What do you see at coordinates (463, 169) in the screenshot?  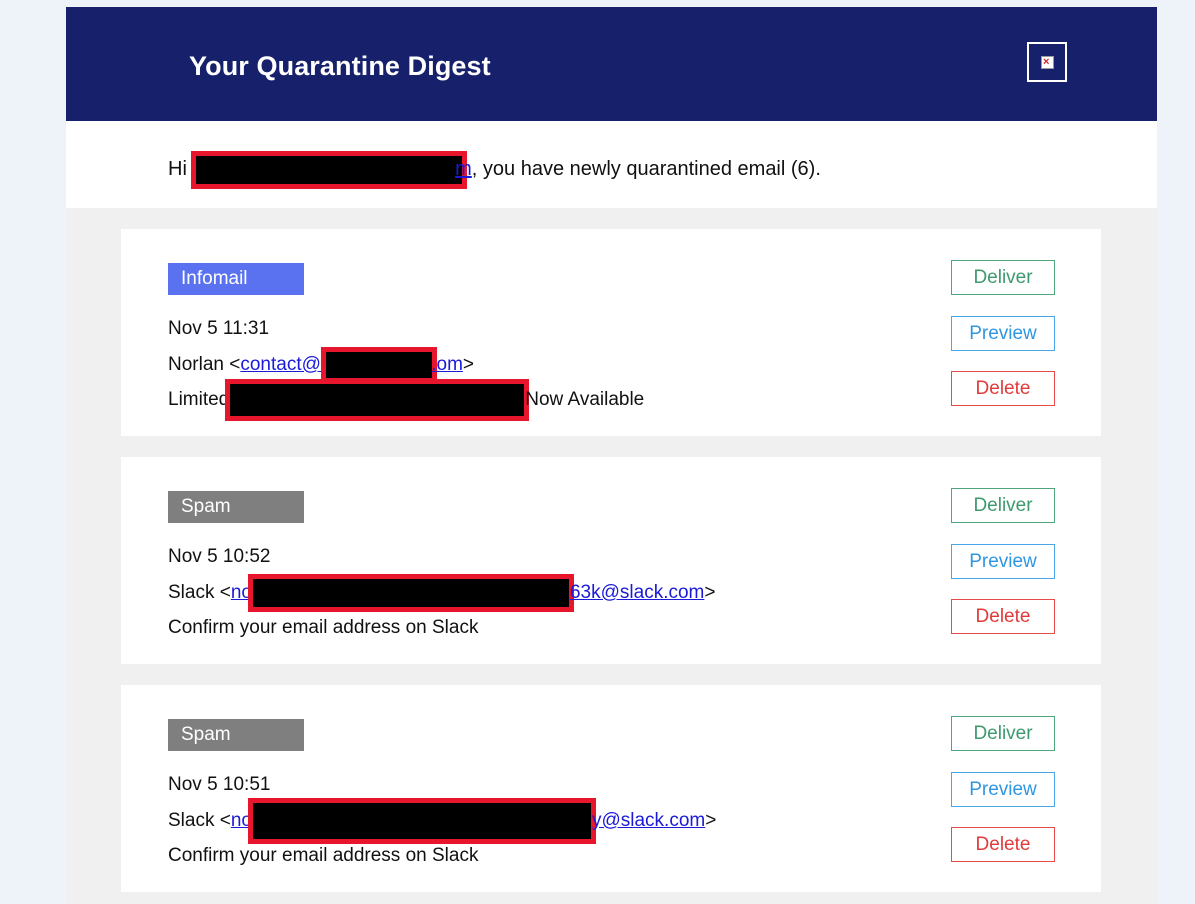 I see `recipient-email-end: m` at bounding box center [463, 169].